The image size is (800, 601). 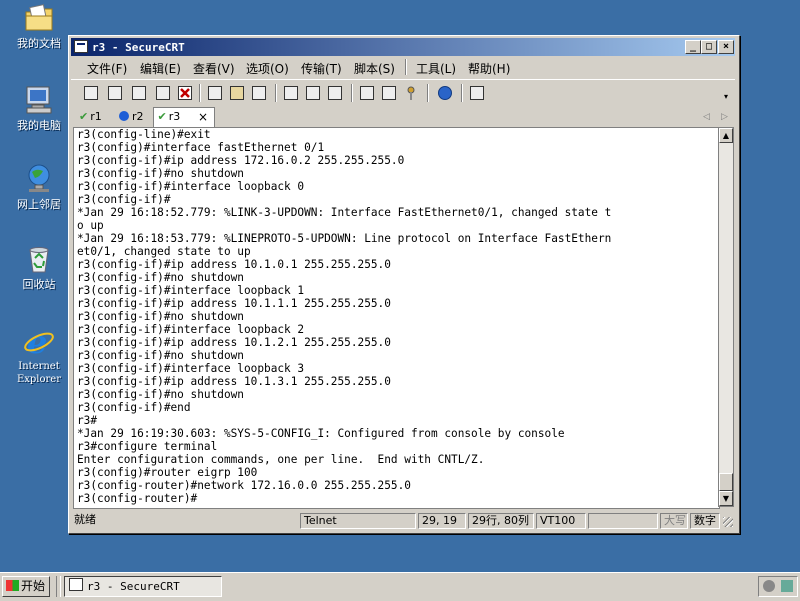 What do you see at coordinates (259, 93) in the screenshot?
I see `find-icon` at bounding box center [259, 93].